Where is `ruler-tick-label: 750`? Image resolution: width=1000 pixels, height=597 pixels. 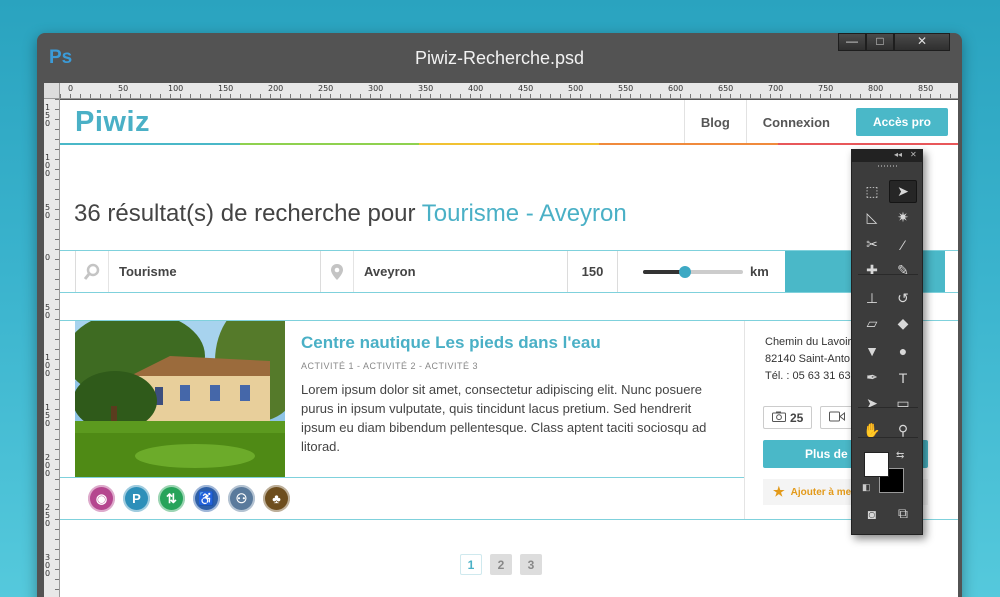 ruler-tick-label: 750 is located at coordinates (826, 88).